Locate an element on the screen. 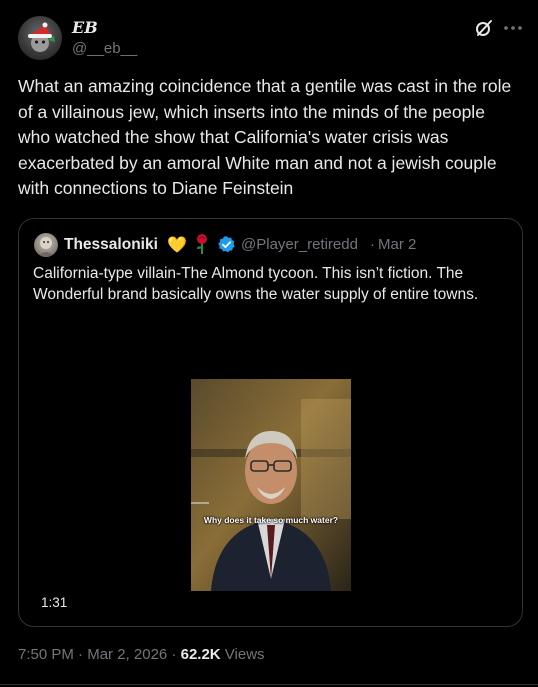  views-count: 62.2K is located at coordinates (201, 654).